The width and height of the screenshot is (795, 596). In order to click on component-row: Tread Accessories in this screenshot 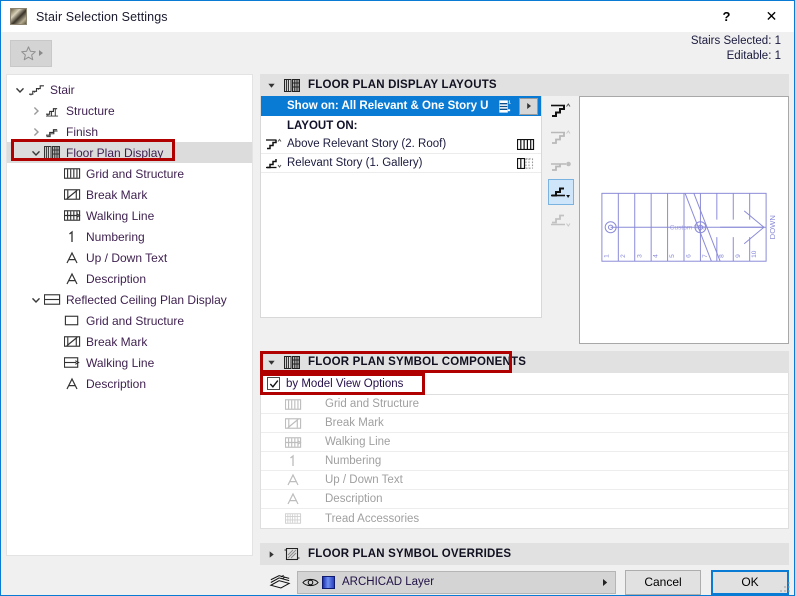, I will do `click(524, 518)`.